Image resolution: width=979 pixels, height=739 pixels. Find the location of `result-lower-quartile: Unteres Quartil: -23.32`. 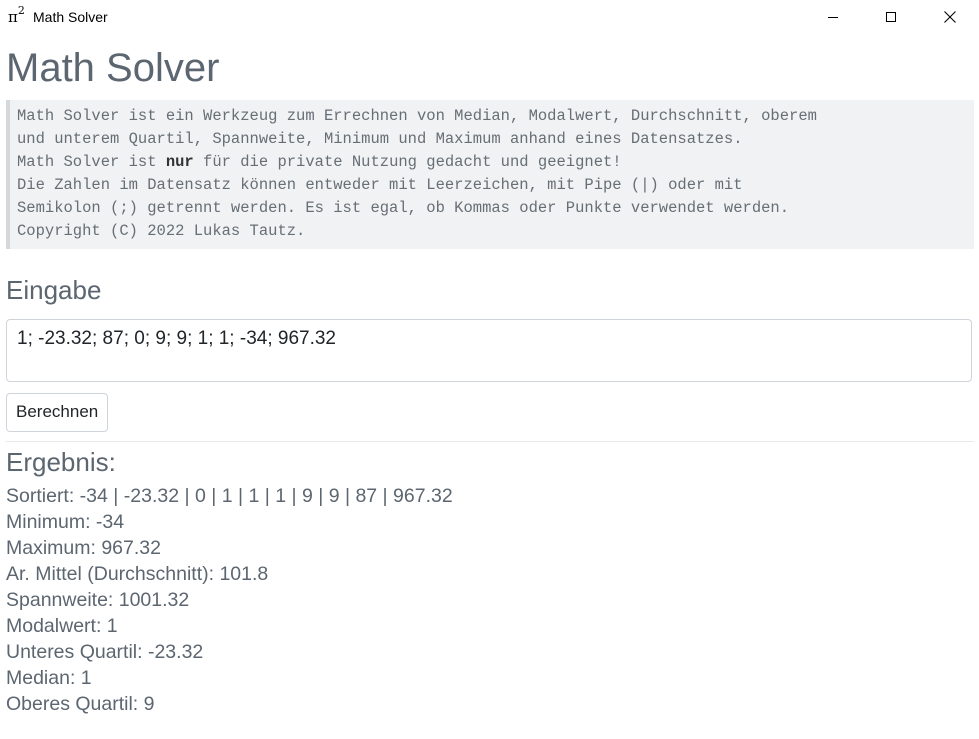

result-lower-quartile: Unteres Quartil: -23.32 is located at coordinates (105, 652).